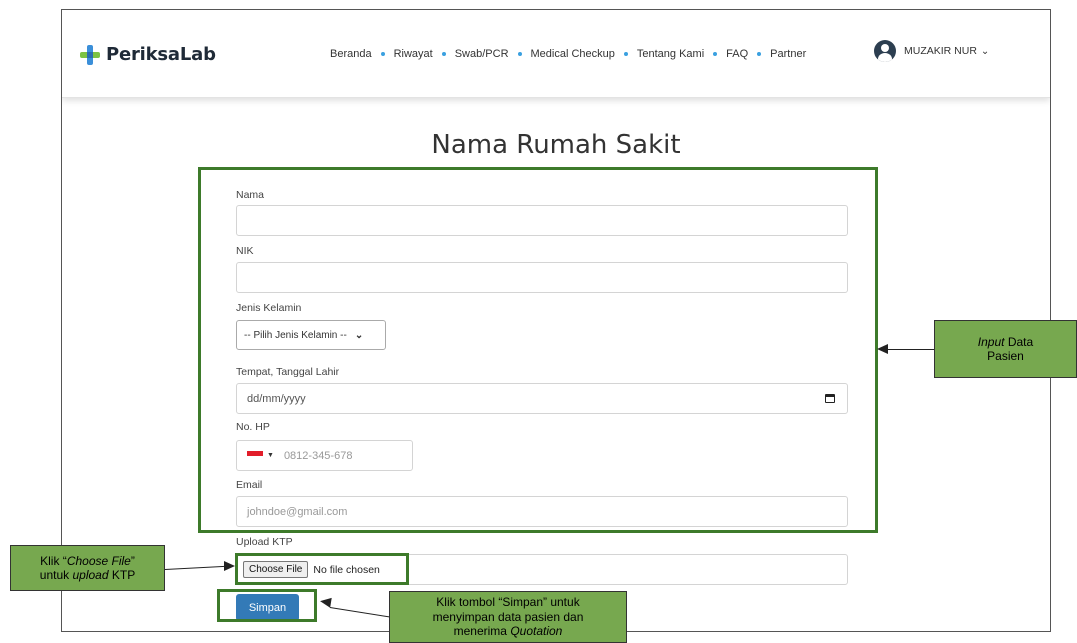  What do you see at coordinates (53, 560) in the screenshot?
I see `callout-text: Klik “` at bounding box center [53, 560].